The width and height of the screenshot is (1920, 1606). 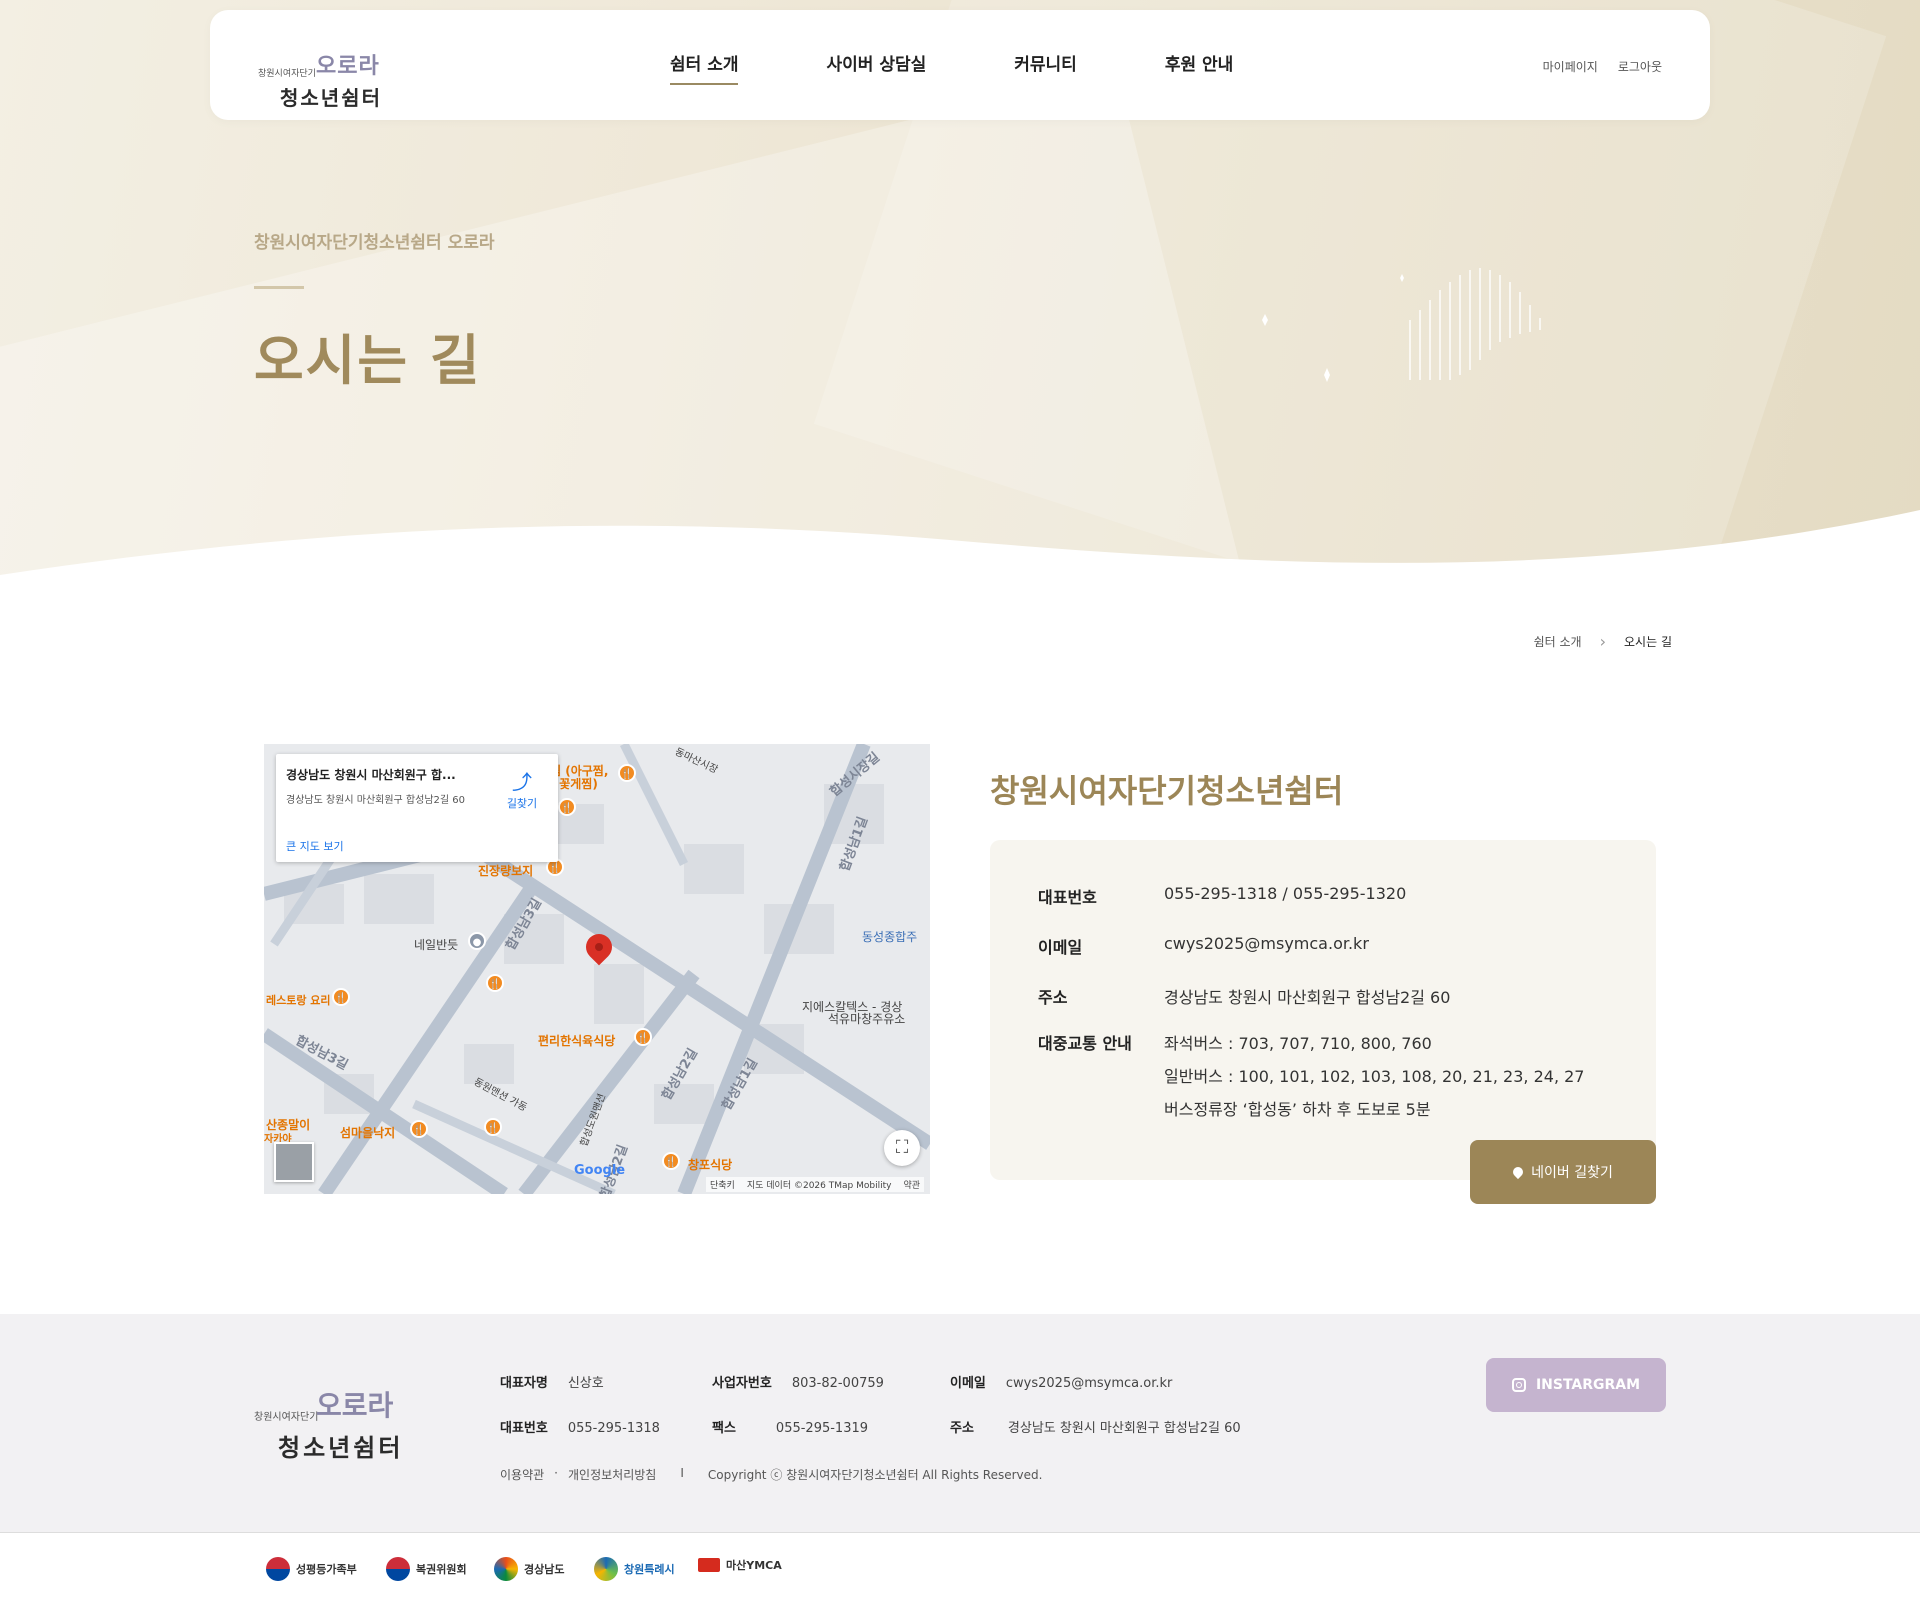 I want to click on footer-key: 주소, so click(x=962, y=1428).